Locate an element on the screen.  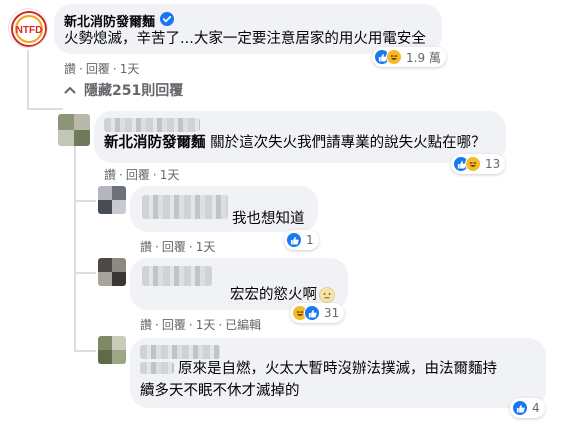
reaction-count: 1.9 萬 is located at coordinates (423, 57).